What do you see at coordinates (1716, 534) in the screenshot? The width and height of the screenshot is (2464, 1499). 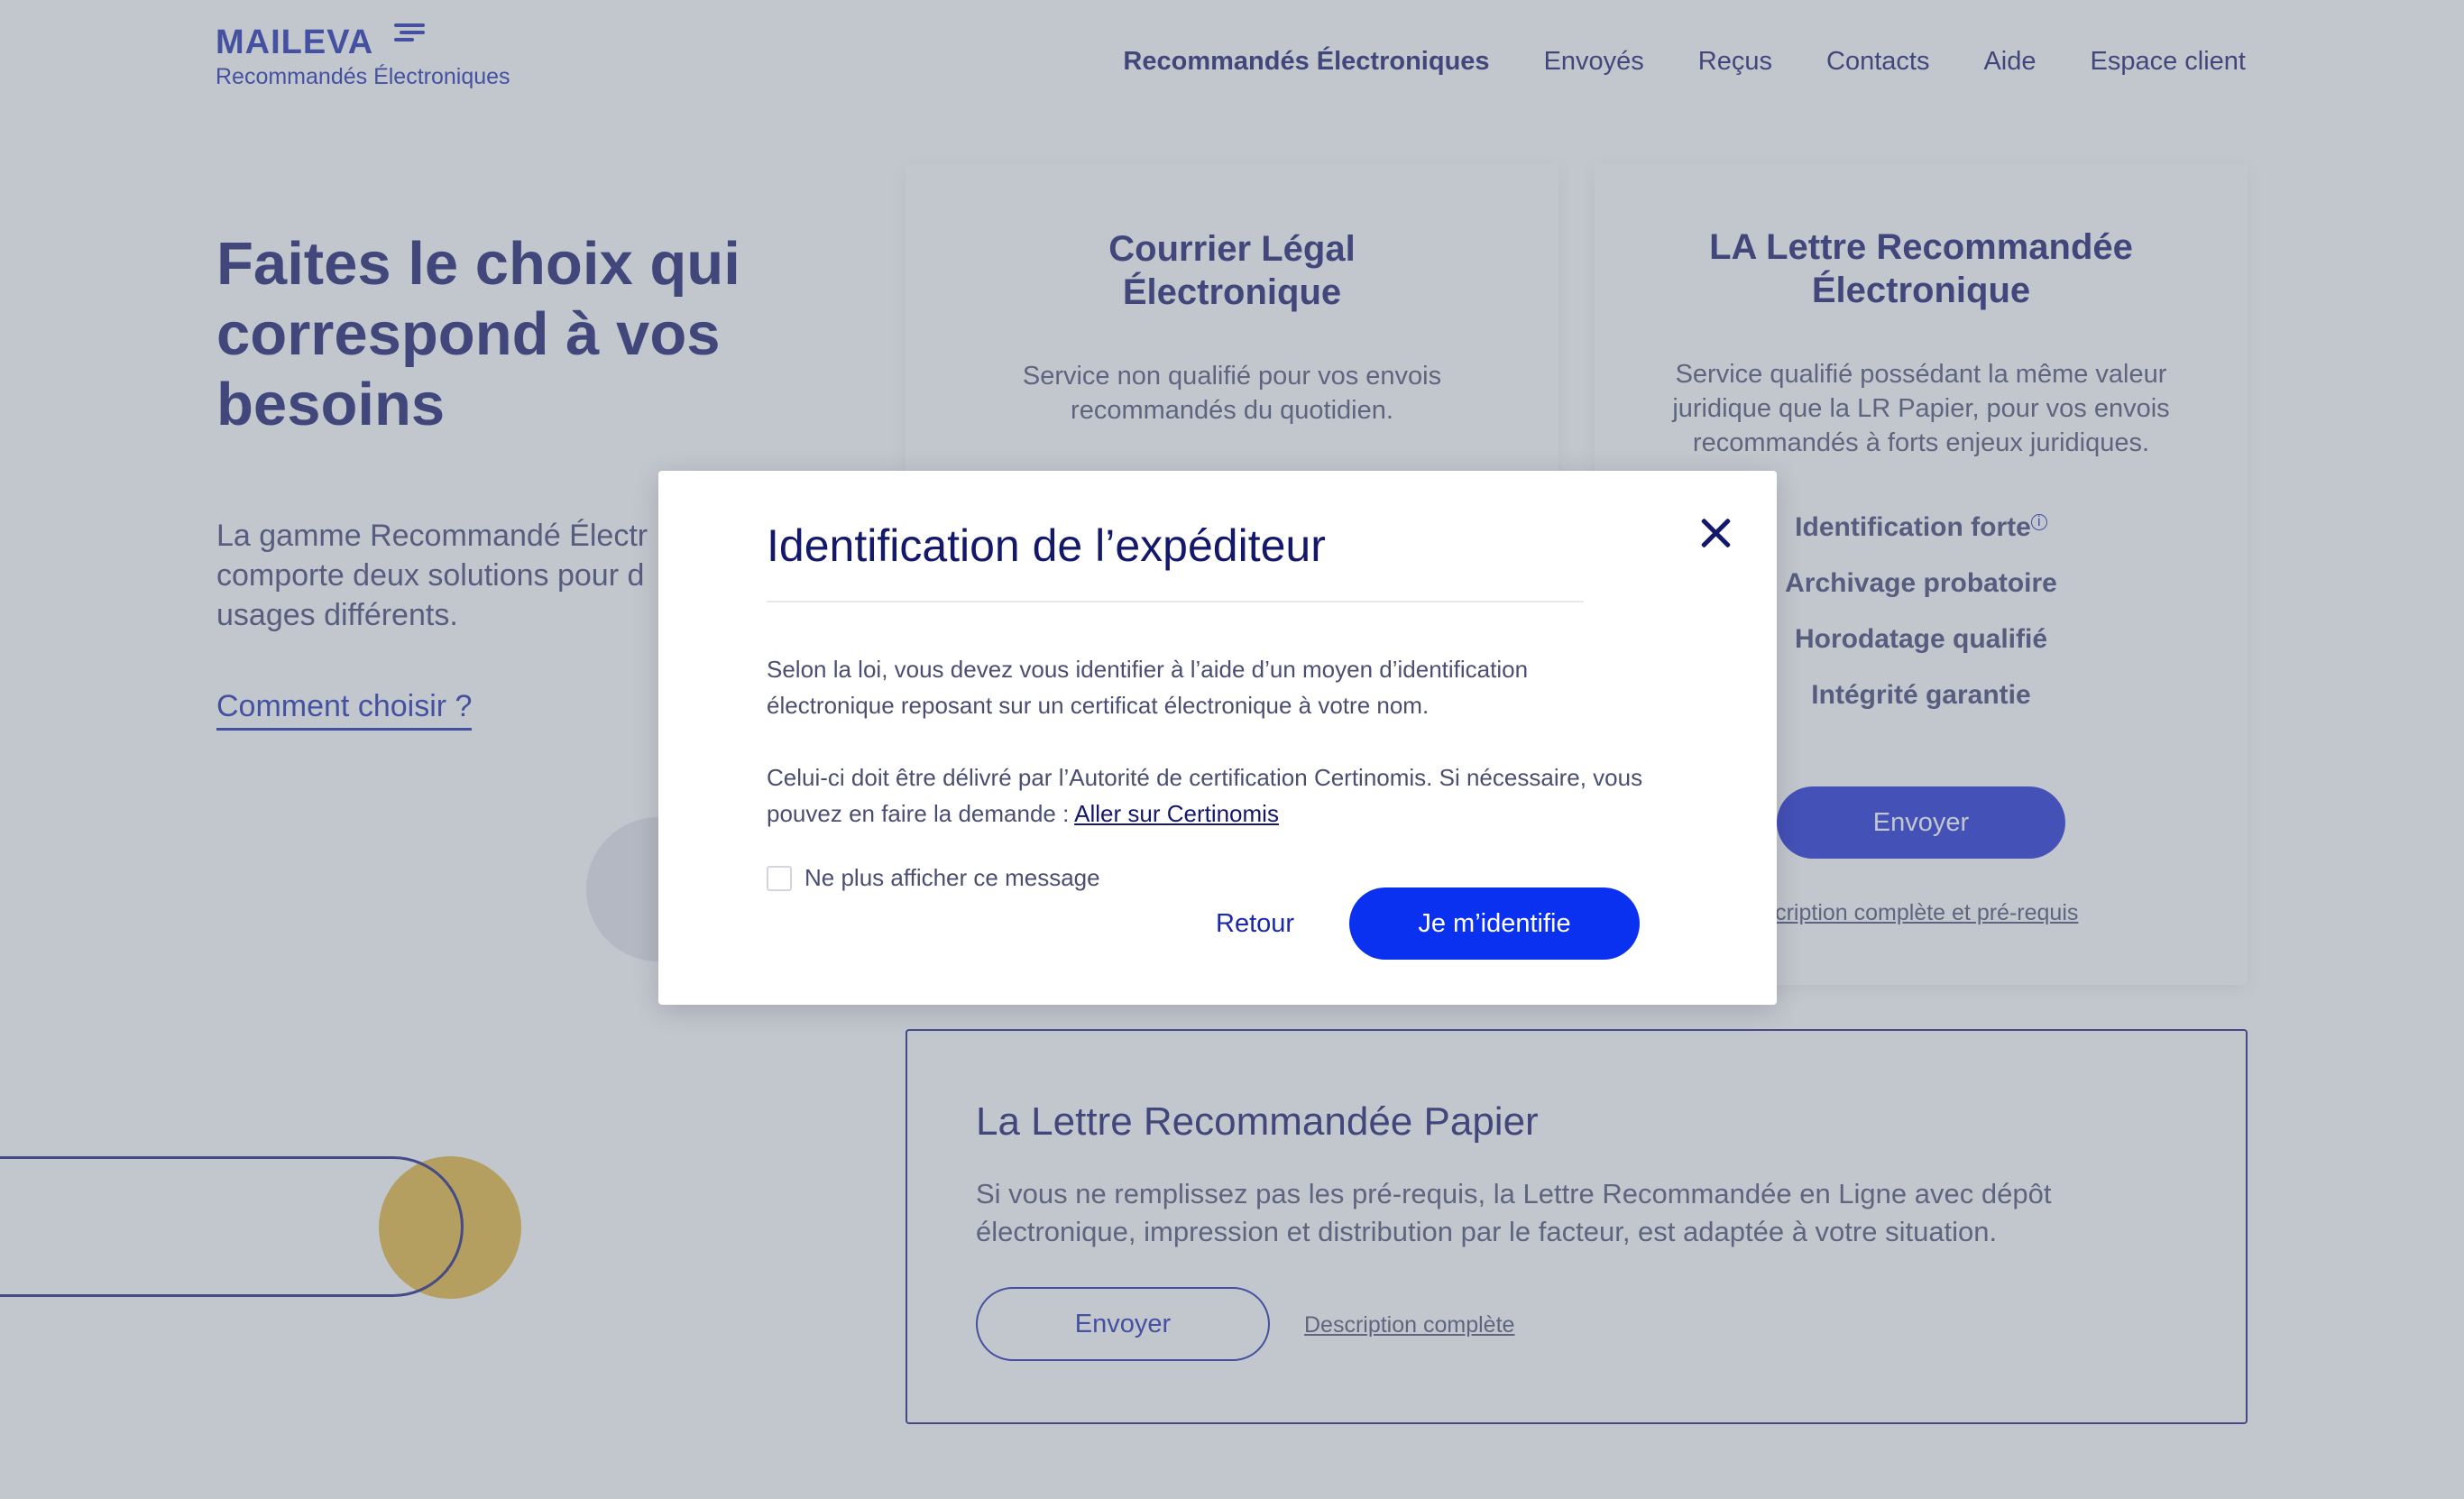 I see `close-icon` at bounding box center [1716, 534].